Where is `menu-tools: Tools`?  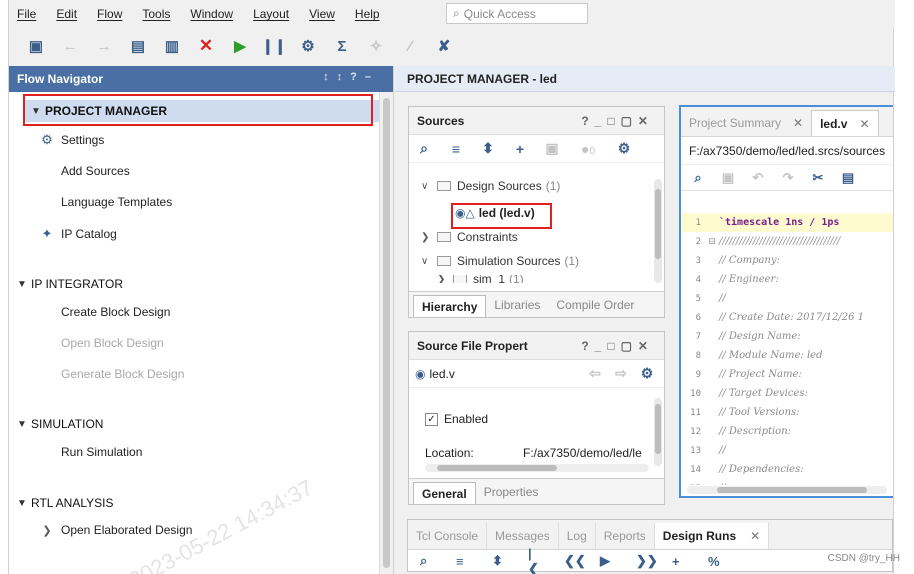
menu-tools: Tools is located at coordinates (156, 14).